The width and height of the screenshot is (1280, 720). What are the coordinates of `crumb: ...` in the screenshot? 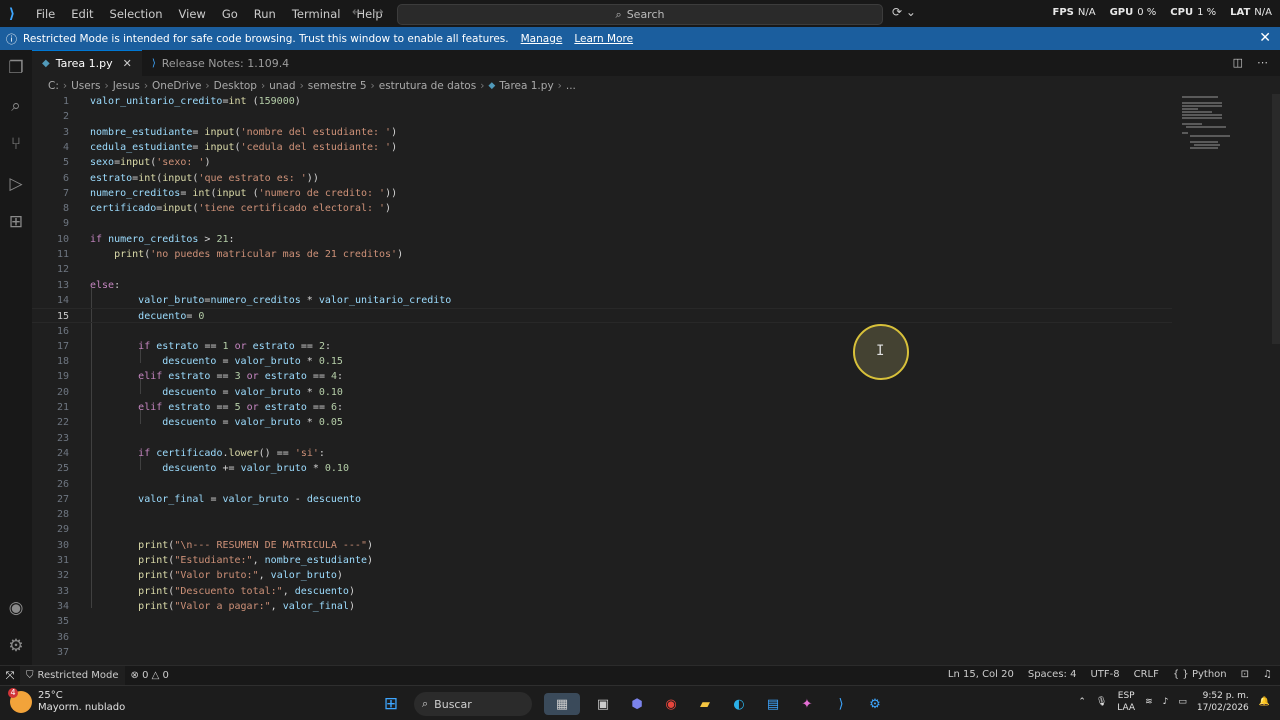 It's located at (571, 86).